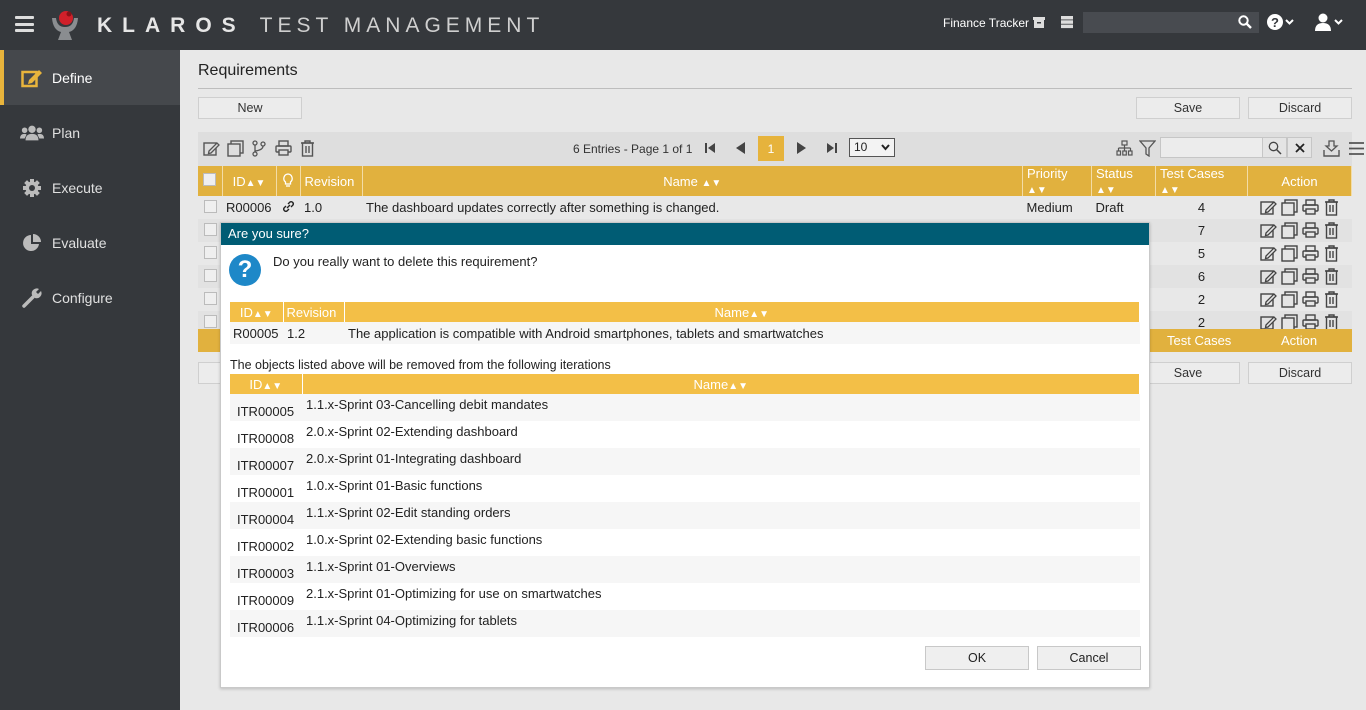 The height and width of the screenshot is (710, 1366). Describe the element at coordinates (1089, 658) in the screenshot. I see `cancel-button: Cancel` at that location.